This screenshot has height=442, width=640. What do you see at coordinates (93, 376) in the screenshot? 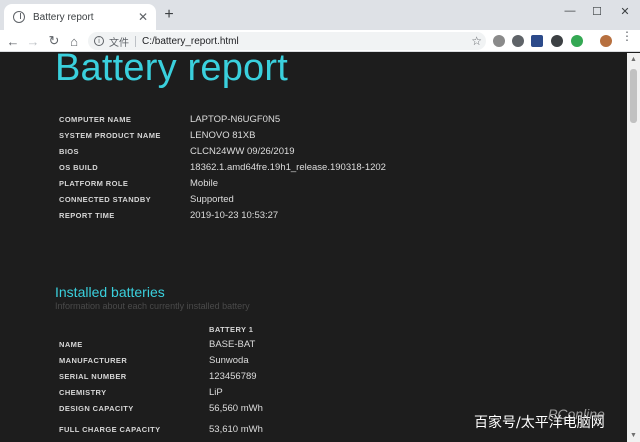
I see `row-key: SERIAL NUMBER` at bounding box center [93, 376].